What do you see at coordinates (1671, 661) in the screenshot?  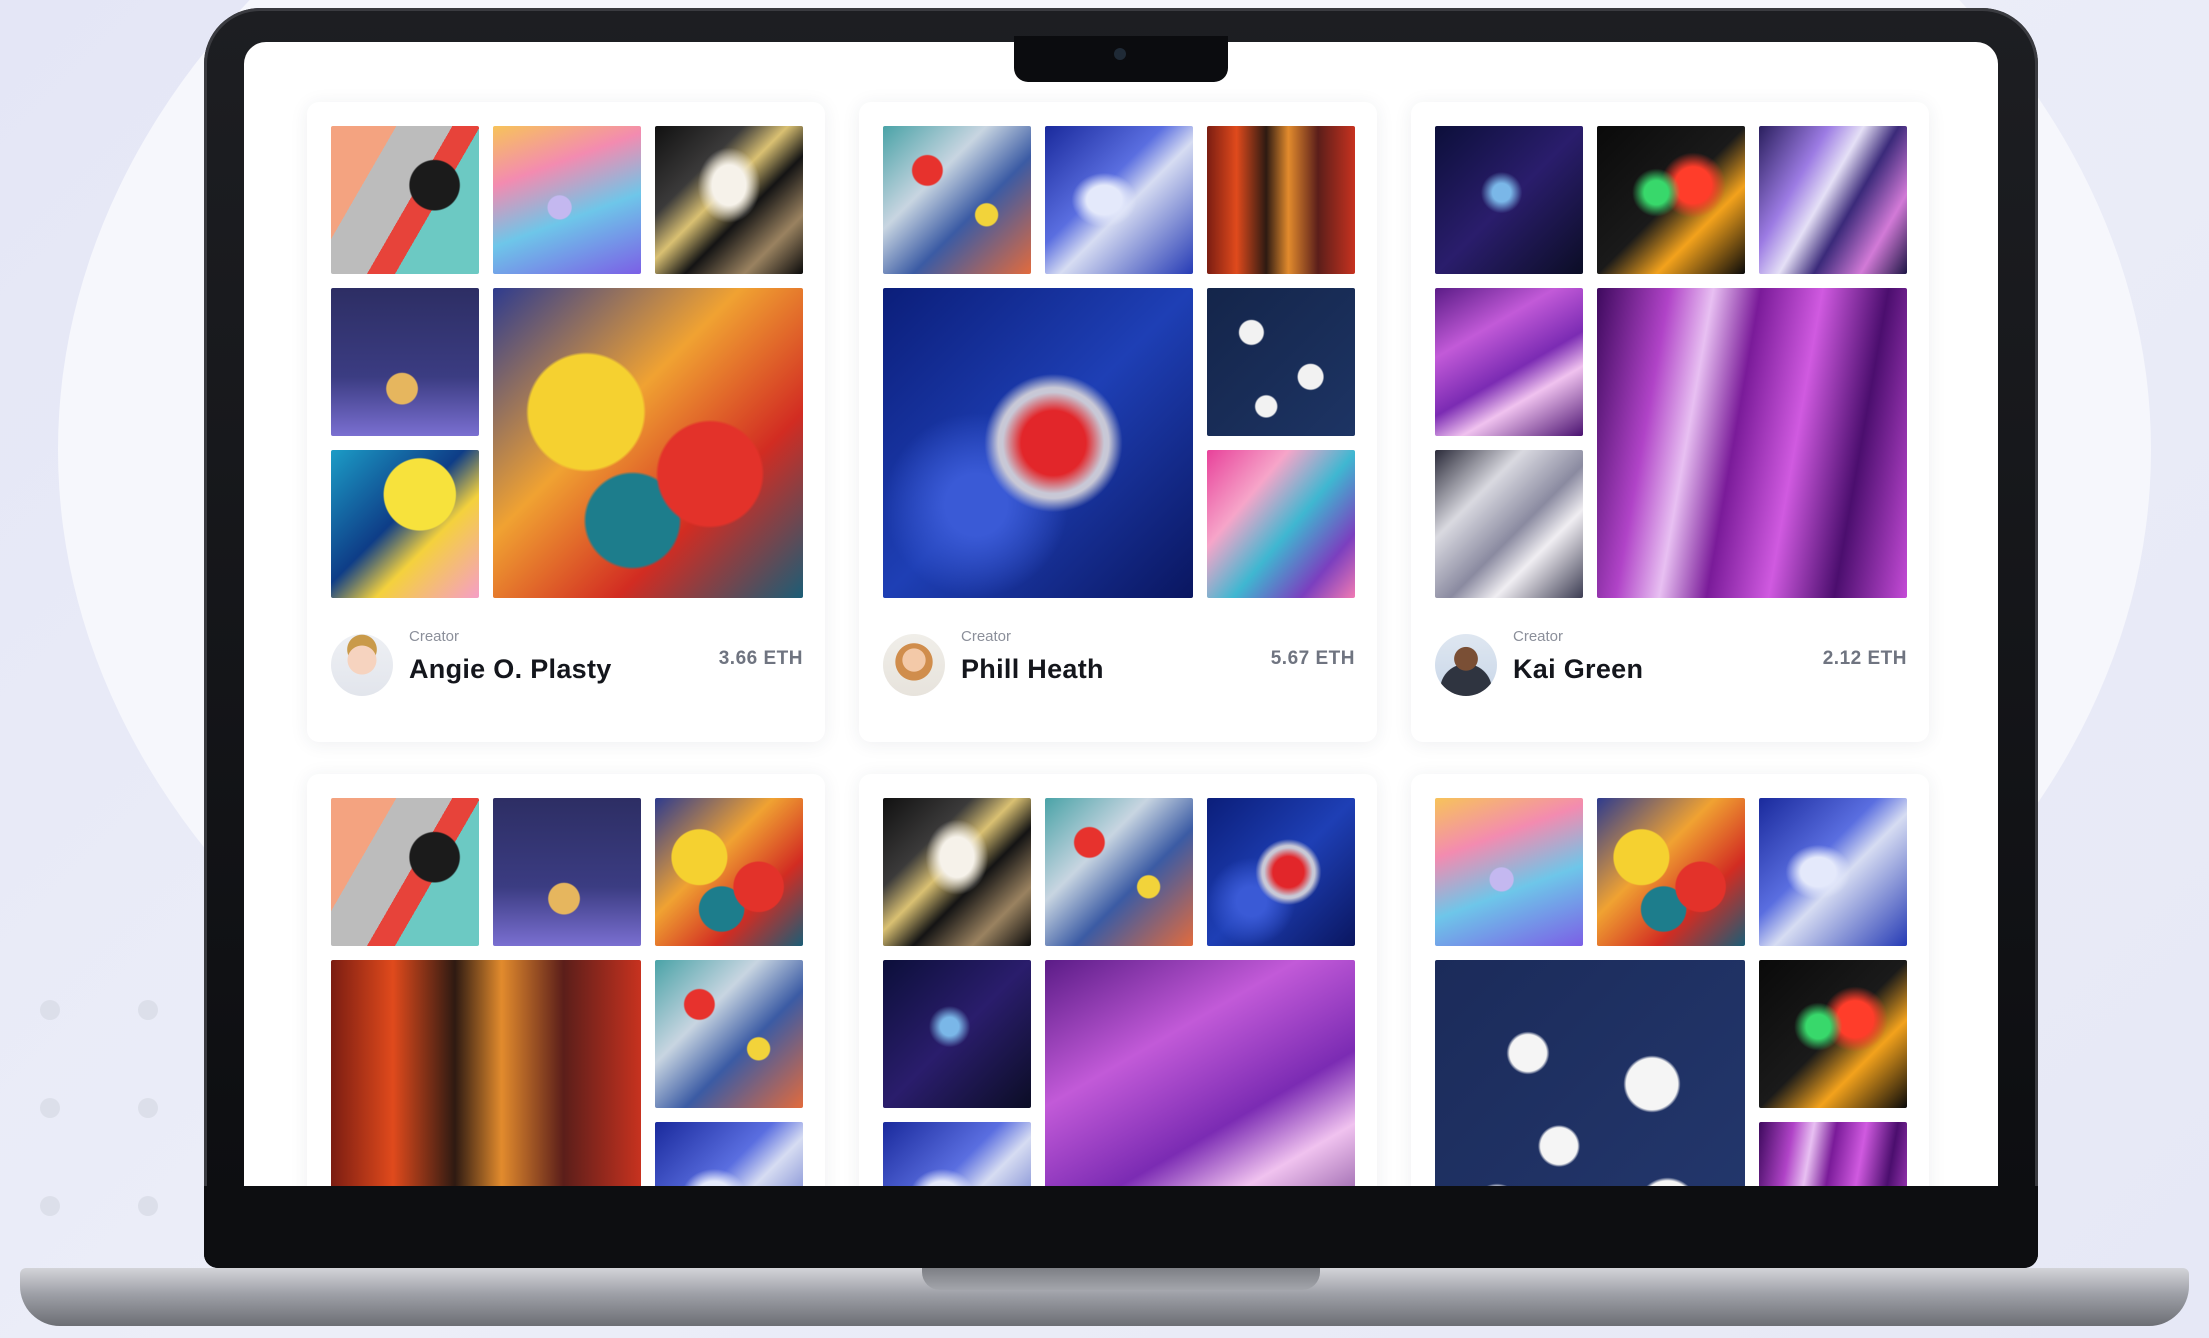 I see `creator-row: Creator Kai Green 2.12 ETH` at bounding box center [1671, 661].